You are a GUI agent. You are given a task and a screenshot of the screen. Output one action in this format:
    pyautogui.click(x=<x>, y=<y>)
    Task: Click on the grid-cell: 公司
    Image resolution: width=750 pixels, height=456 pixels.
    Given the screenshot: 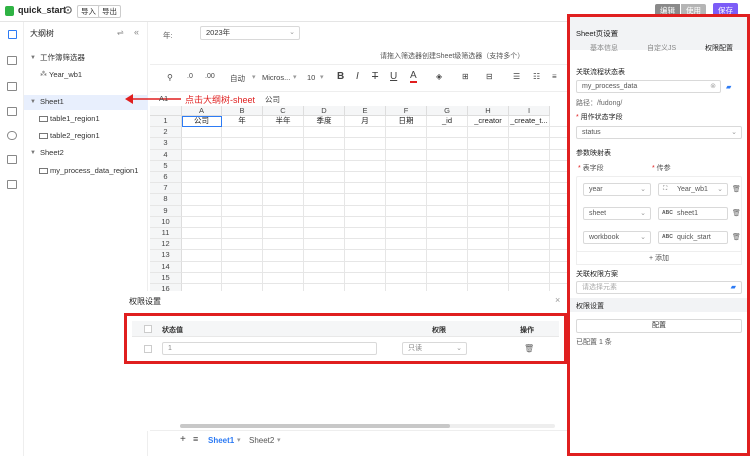 What is the action you would take?
    pyautogui.click(x=202, y=122)
    